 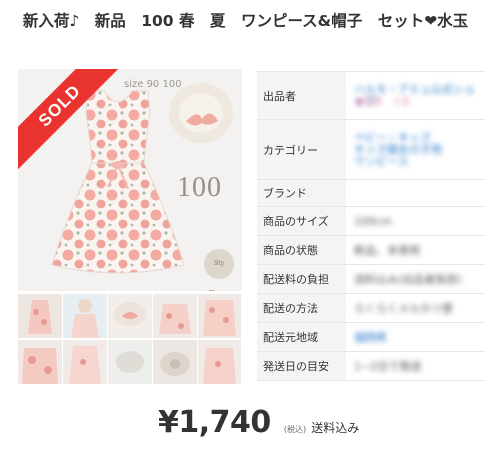 I want to click on ship-from-value: 福岡県, so click(x=370, y=337).